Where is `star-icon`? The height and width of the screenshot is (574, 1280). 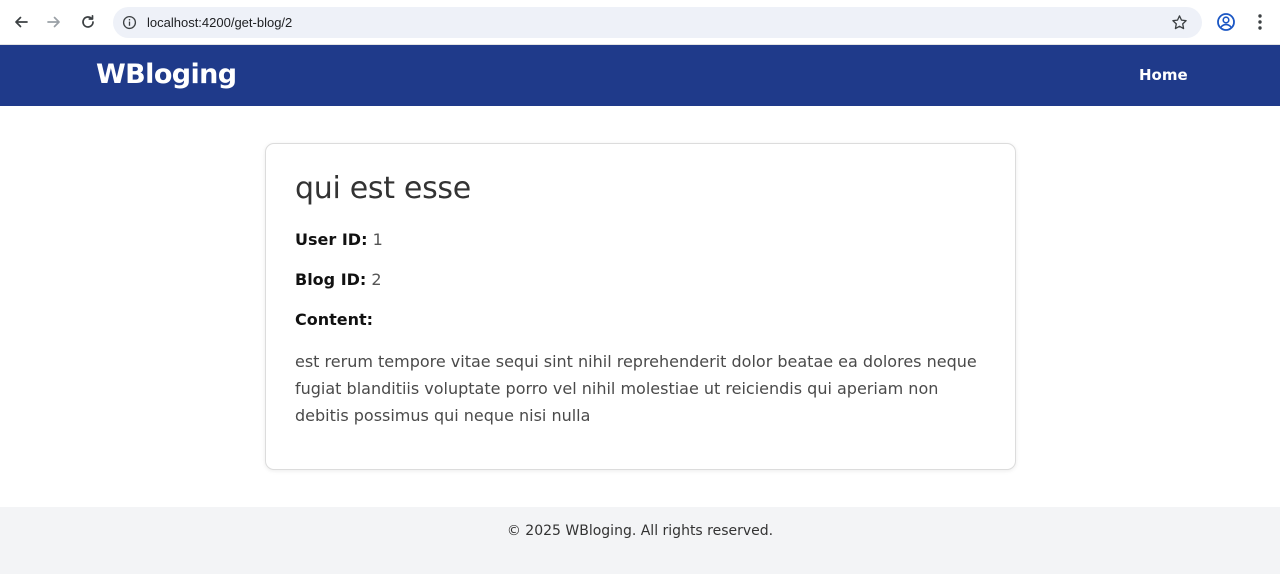
star-icon is located at coordinates (1179, 22).